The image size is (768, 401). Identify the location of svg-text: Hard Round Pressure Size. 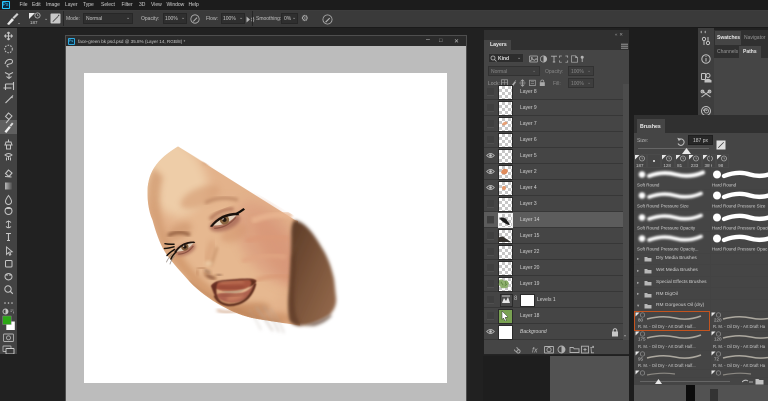
(739, 206).